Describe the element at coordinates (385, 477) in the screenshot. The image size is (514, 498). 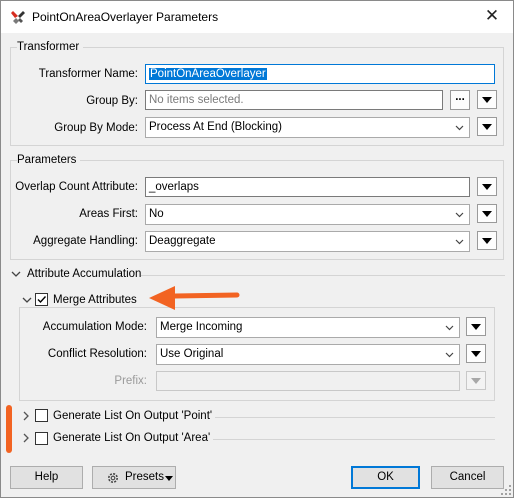
I see `ok-button: OK` at that location.